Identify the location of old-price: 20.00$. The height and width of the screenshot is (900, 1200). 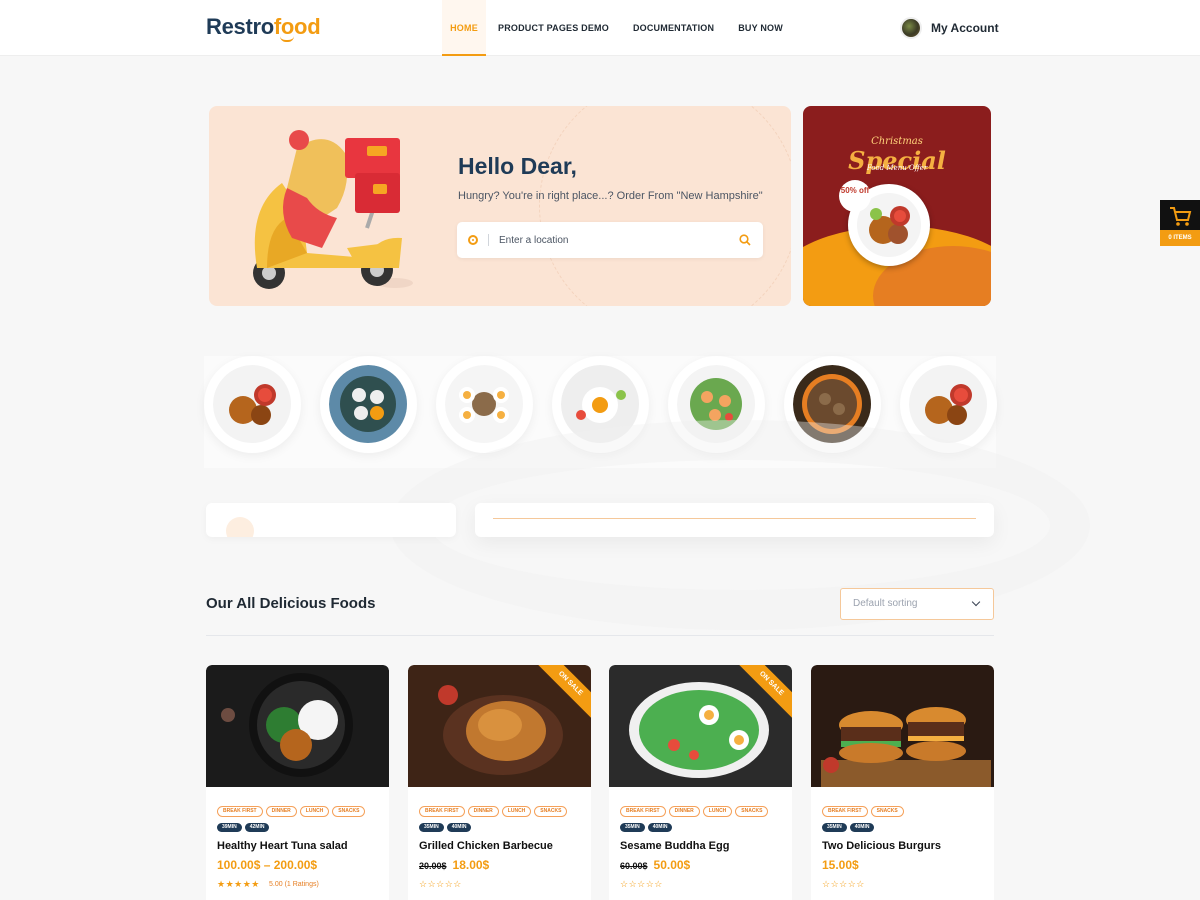
(433, 866).